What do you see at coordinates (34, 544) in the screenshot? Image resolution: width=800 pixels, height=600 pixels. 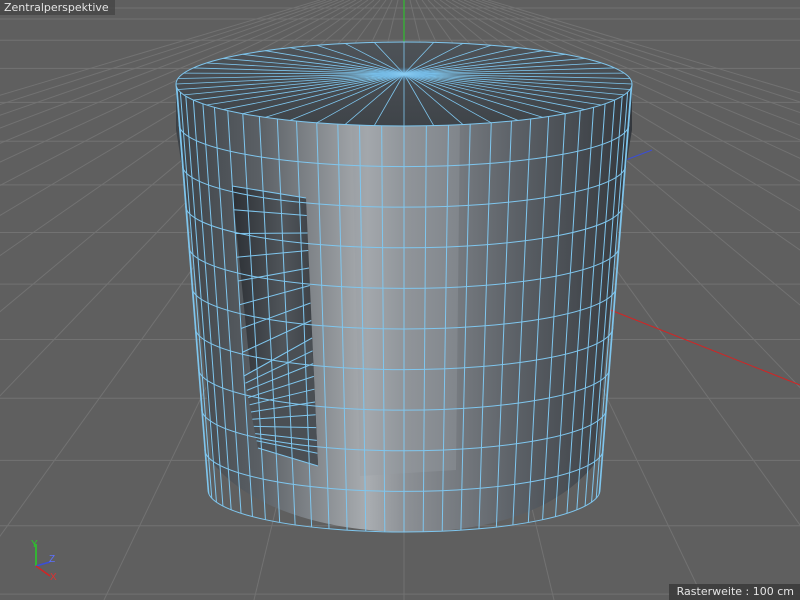 I see `gizmo-y-label: Y` at bounding box center [34, 544].